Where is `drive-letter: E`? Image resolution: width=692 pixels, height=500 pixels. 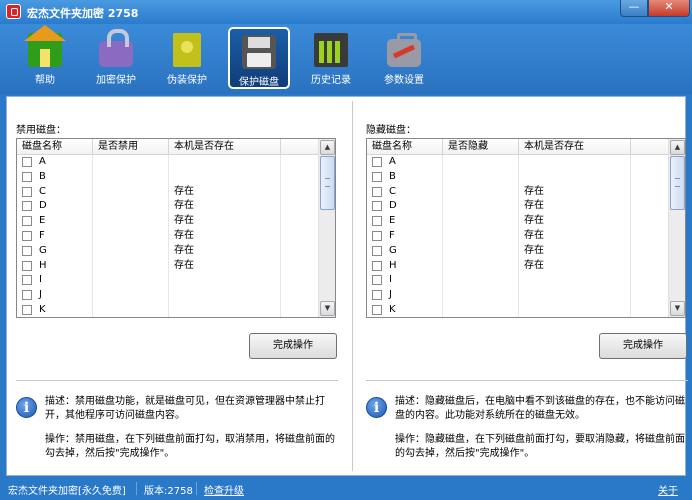 drive-letter: E is located at coordinates (42, 221).